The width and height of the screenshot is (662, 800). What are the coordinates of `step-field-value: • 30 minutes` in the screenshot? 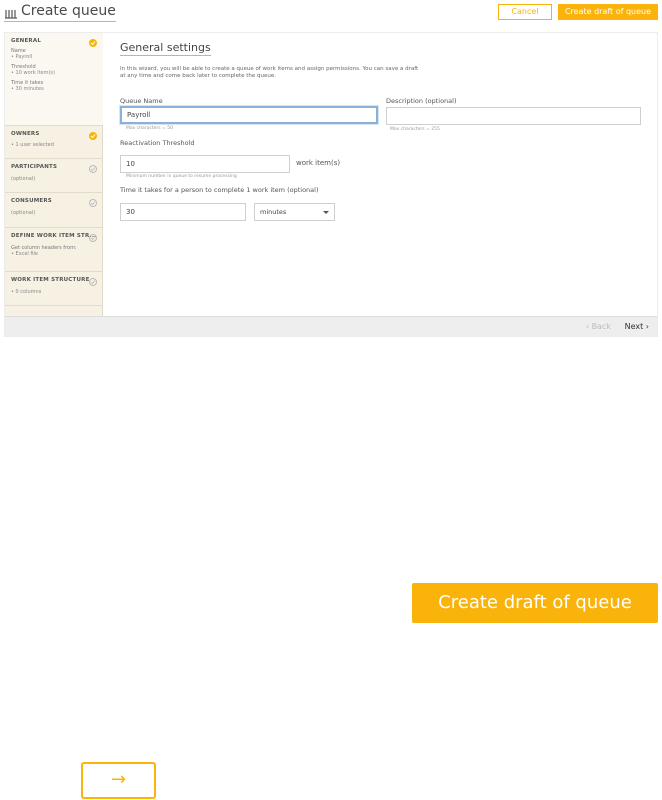 It's located at (27, 89).